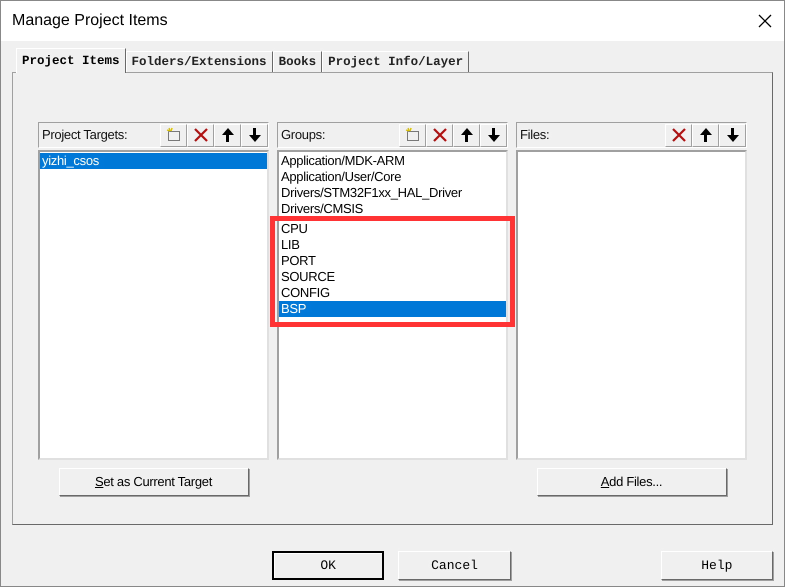  Describe the element at coordinates (392, 277) in the screenshot. I see `list-item: SOURCE` at that location.